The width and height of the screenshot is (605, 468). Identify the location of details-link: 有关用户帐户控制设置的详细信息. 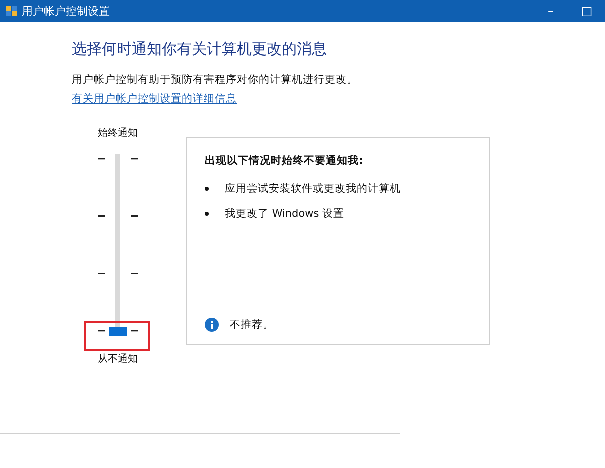
(154, 99).